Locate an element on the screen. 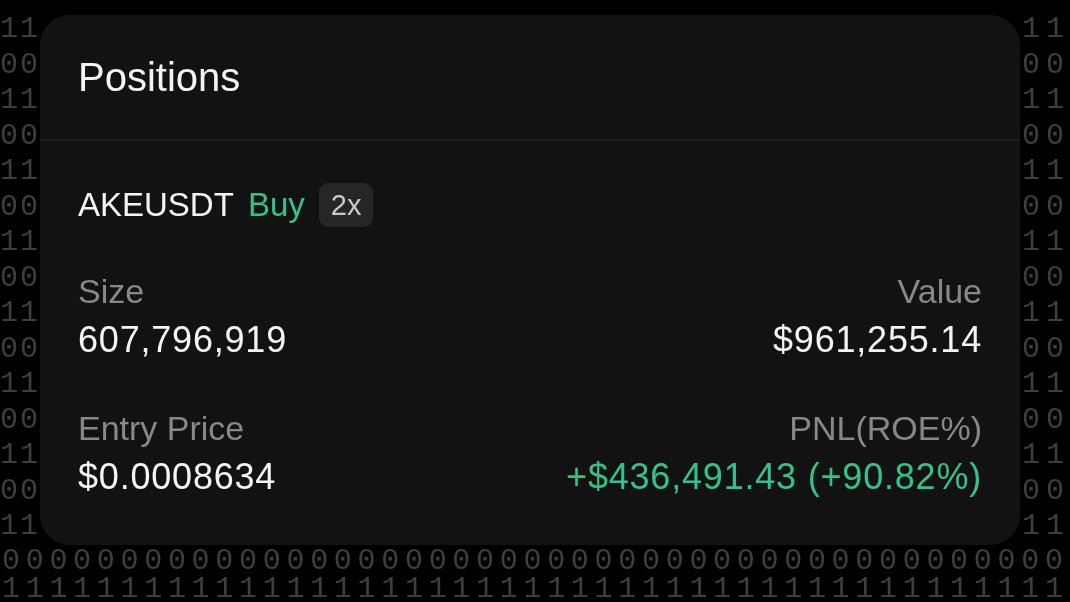 Image resolution: width=1070 pixels, height=602 pixels. binary-pattern: 000000000000000000000000000000000000000000000 is located at coordinates (535, 561).